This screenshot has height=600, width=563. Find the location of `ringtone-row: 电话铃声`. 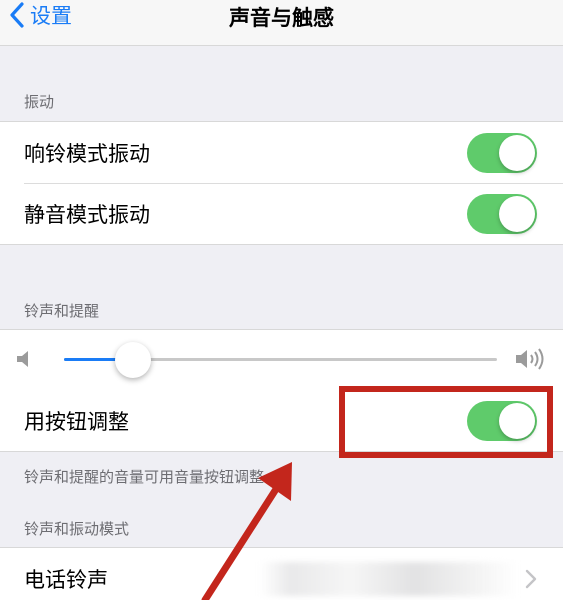

ringtone-row: 电话铃声 is located at coordinates (281, 574).